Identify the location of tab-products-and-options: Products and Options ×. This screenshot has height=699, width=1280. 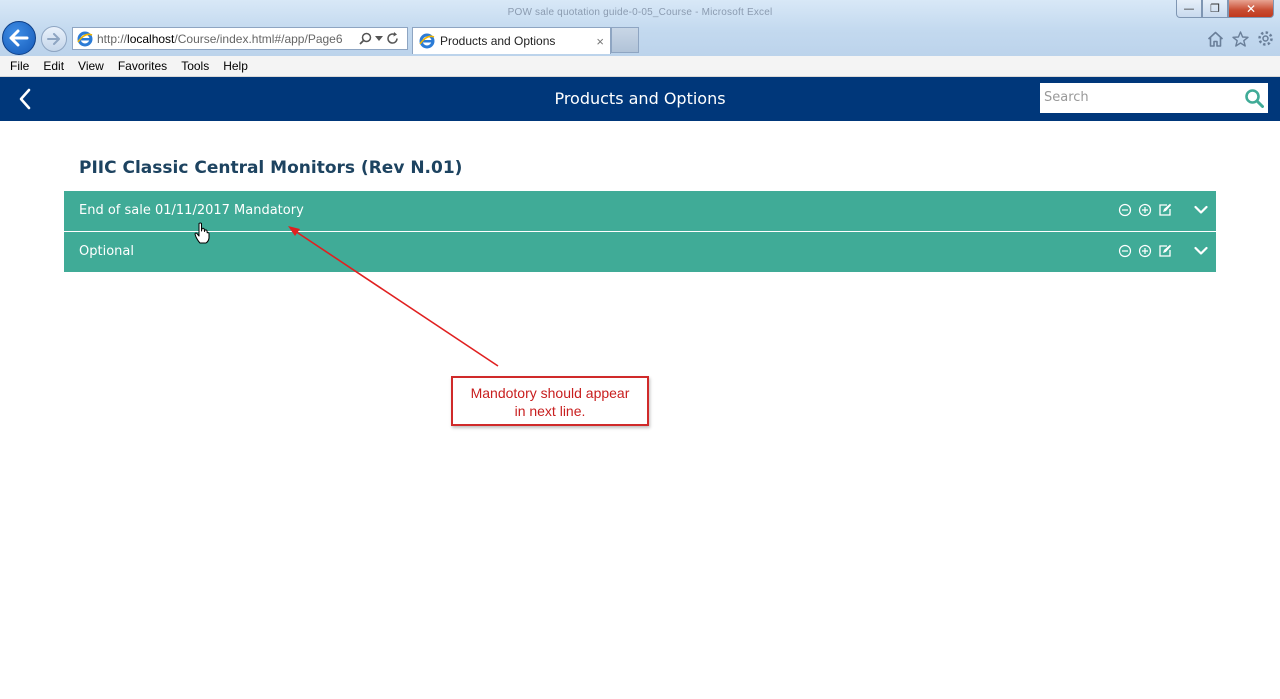
(511, 40).